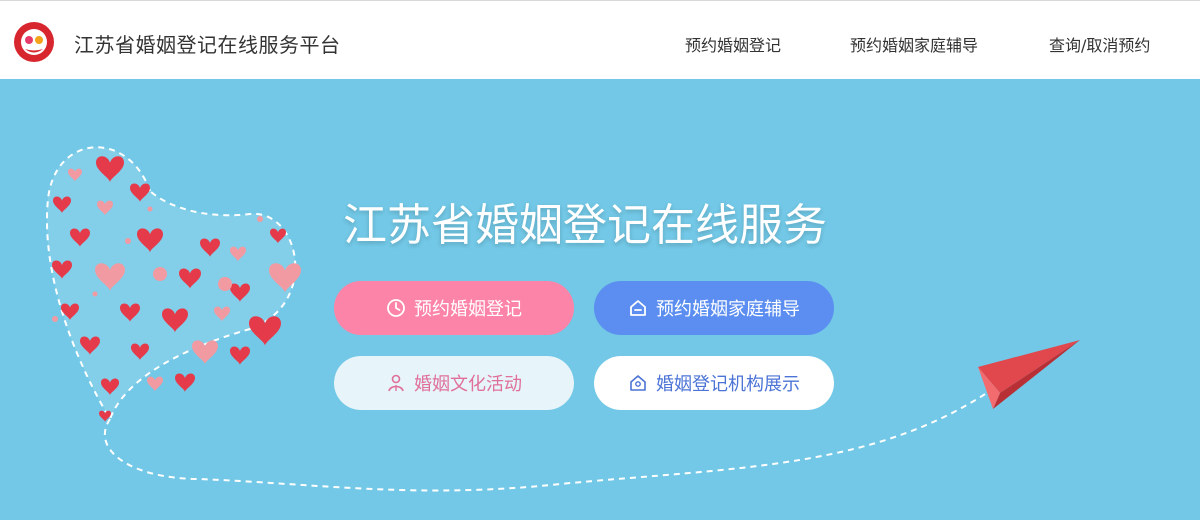 The image size is (1200, 520). What do you see at coordinates (207, 43) in the screenshot?
I see `site-title: 江苏省婚姻登记在线服务平台` at bounding box center [207, 43].